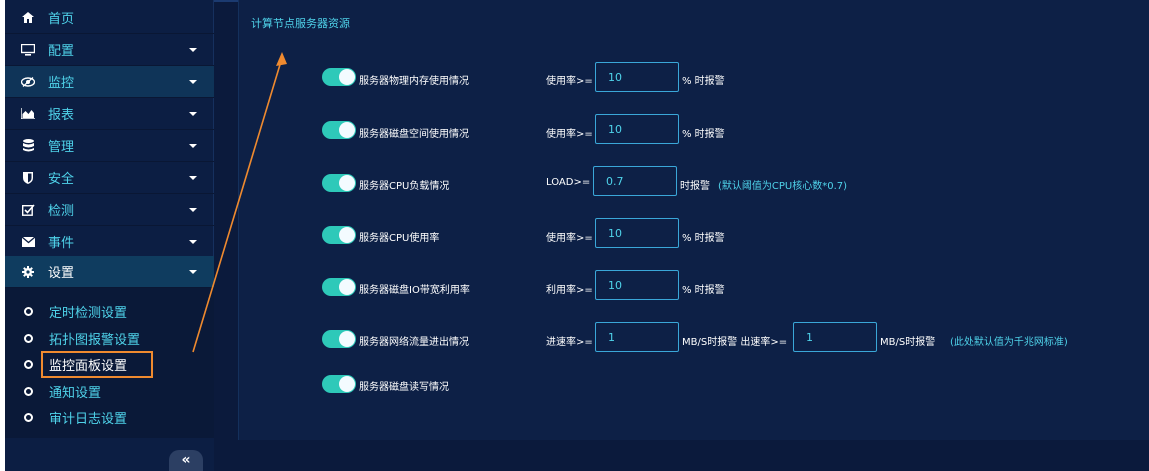 This screenshot has height=471, width=1149. What do you see at coordinates (908, 342) in the screenshot?
I see `field-suffix: MB/S时报警` at bounding box center [908, 342].